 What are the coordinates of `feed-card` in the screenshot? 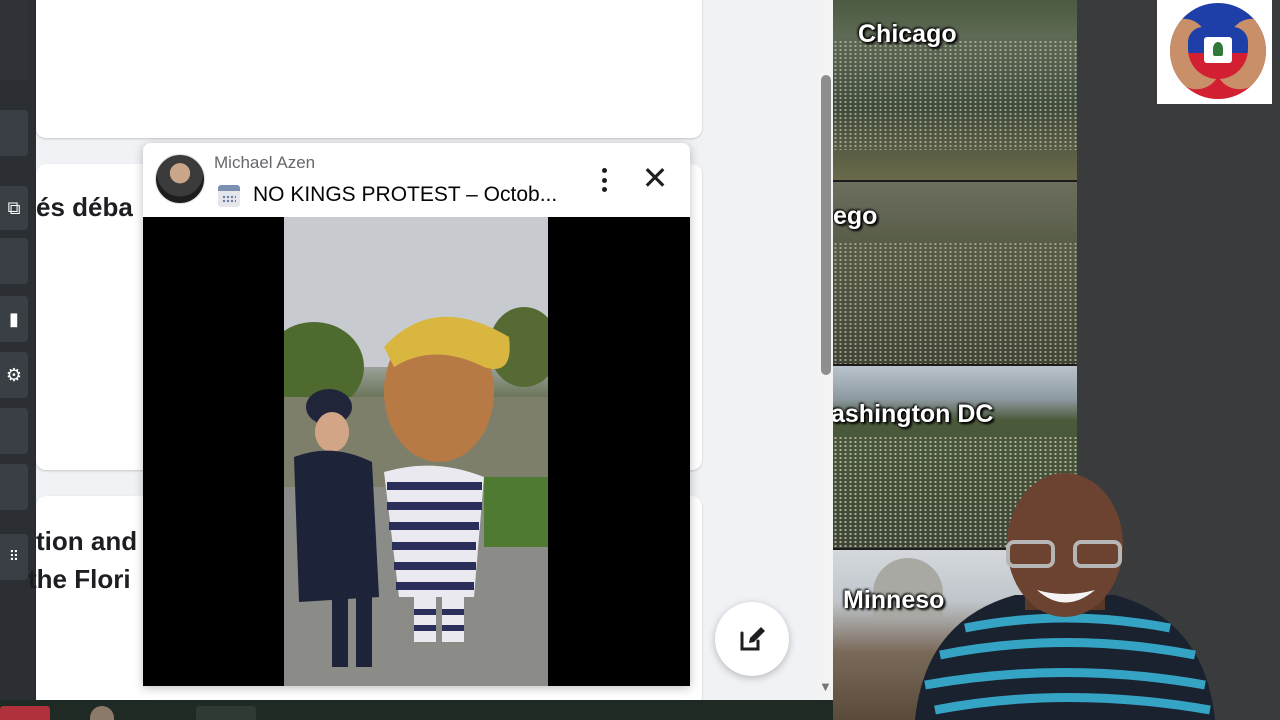 It's located at (369, 69).